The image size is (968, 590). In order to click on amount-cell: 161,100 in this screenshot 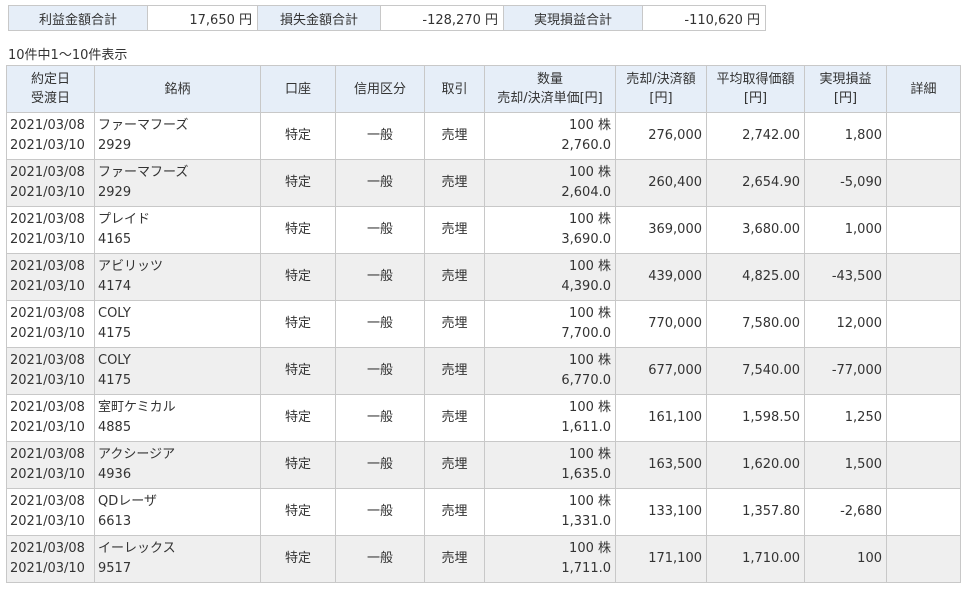, I will do `click(661, 418)`.